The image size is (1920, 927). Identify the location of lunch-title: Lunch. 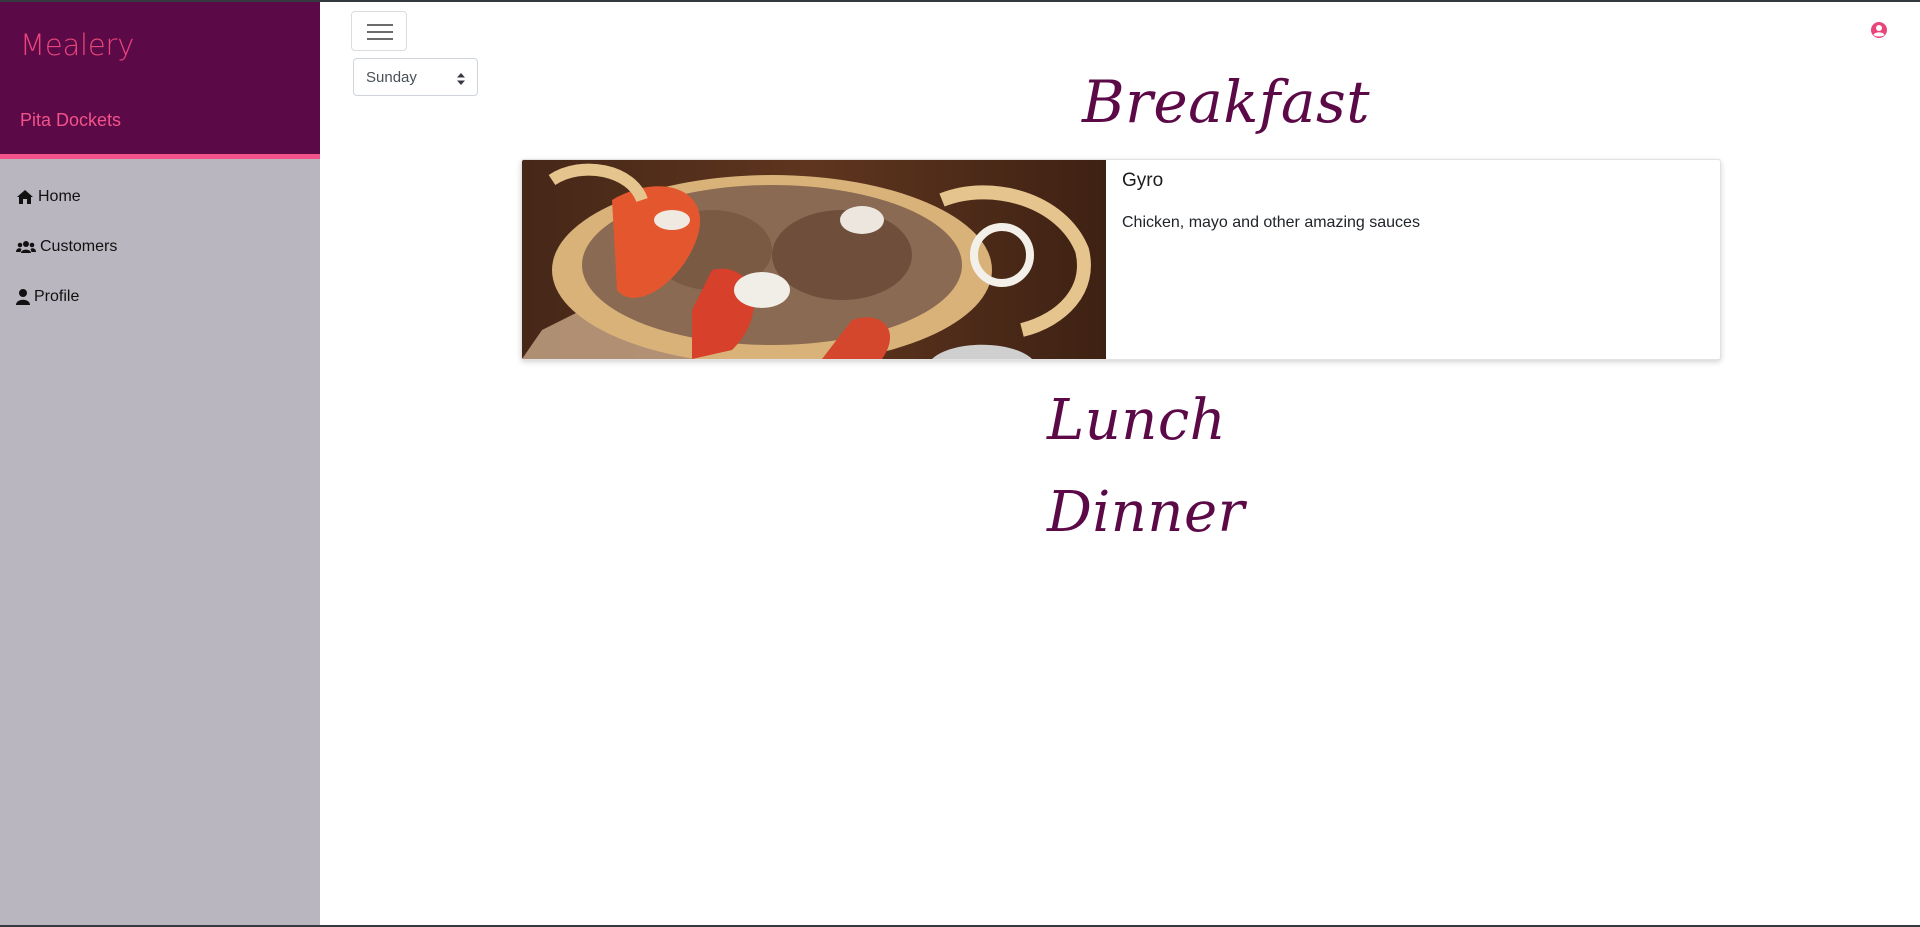
(1137, 420).